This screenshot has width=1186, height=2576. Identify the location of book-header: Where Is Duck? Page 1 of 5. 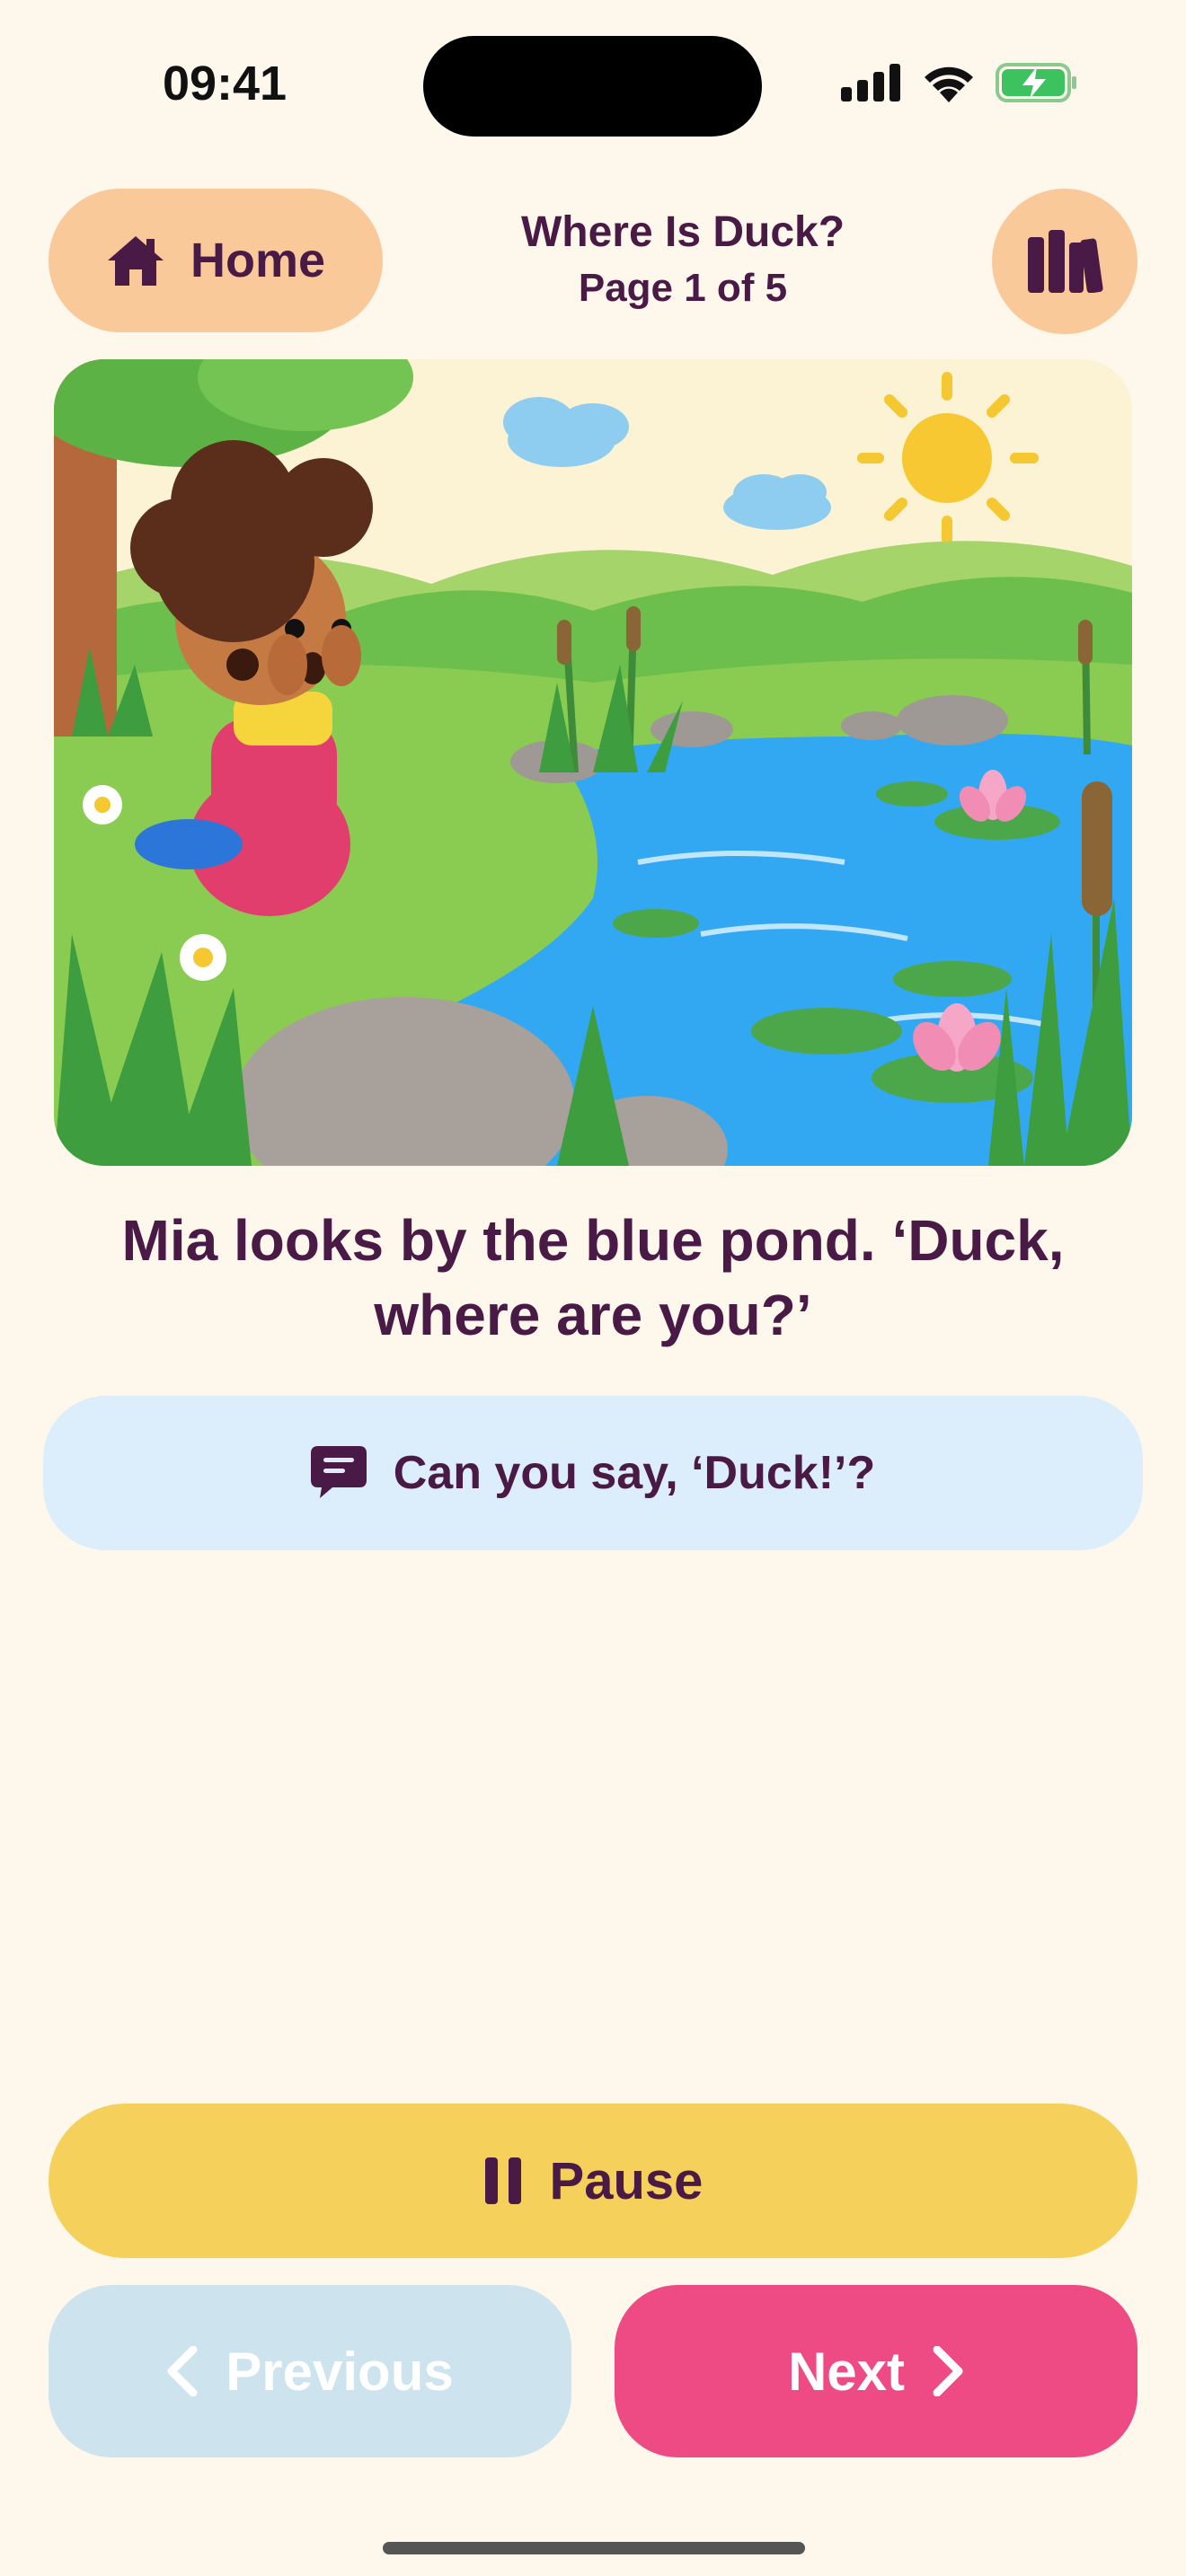
(682, 260).